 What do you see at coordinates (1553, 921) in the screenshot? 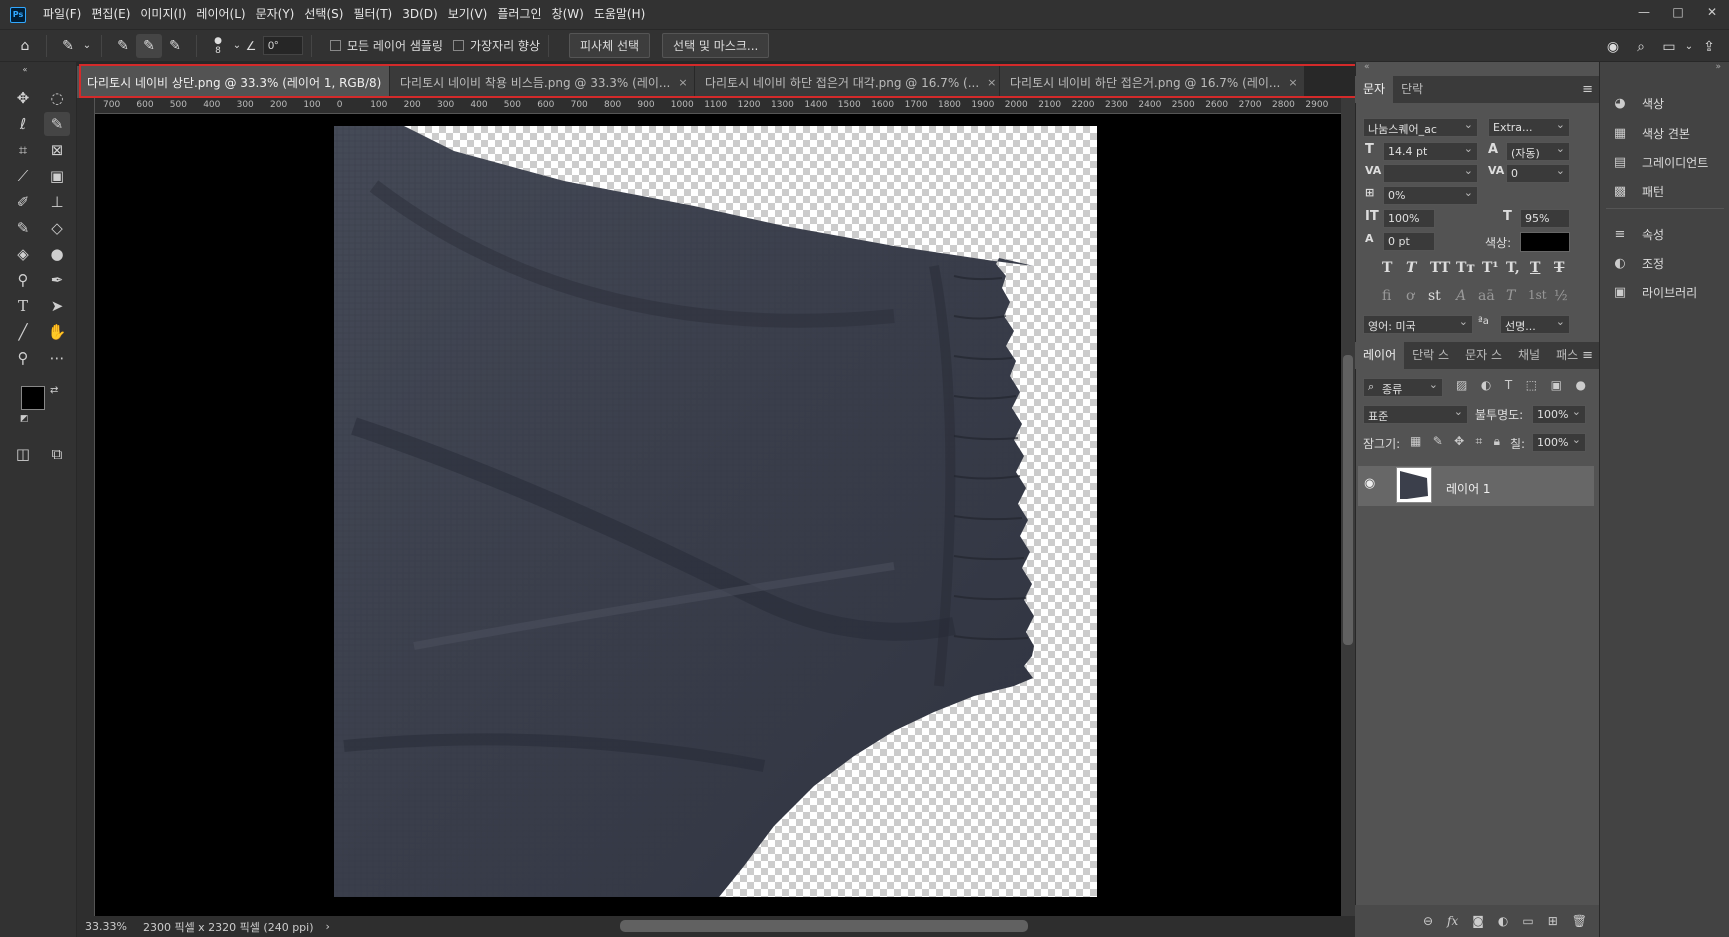
I see `new-layer-icon: ⊞` at bounding box center [1553, 921].